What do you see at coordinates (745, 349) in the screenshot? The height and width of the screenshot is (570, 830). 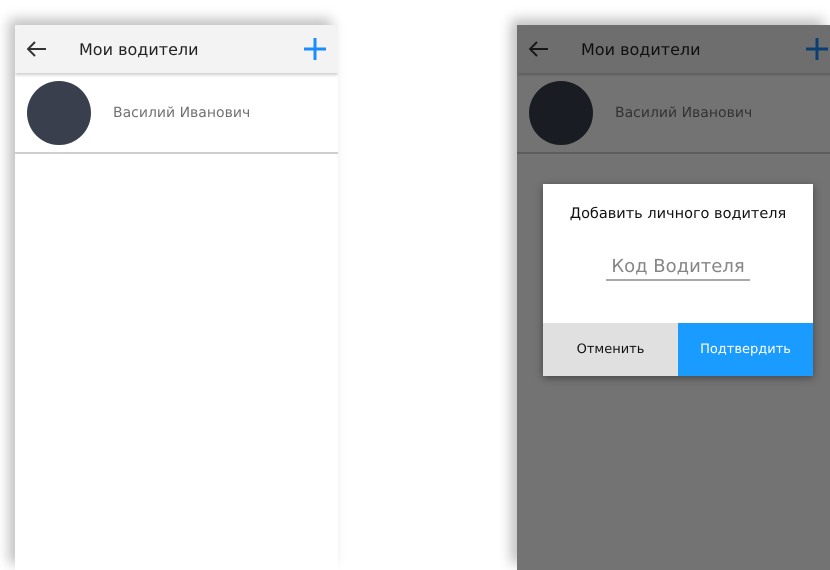 I see `confirm-button: Подтвердить` at bounding box center [745, 349].